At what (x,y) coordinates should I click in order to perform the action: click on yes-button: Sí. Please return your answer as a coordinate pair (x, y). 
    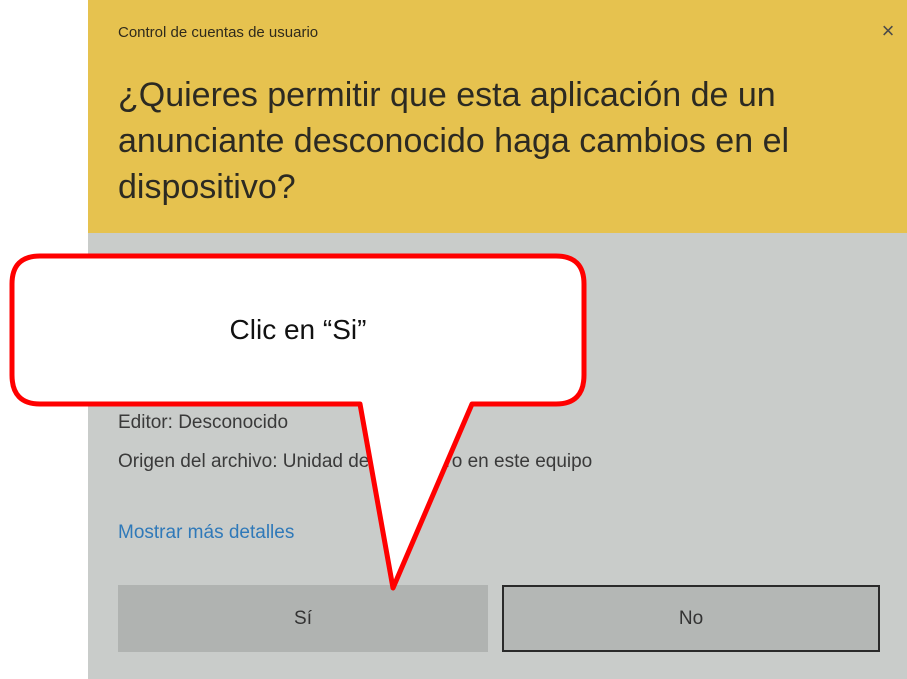
    Looking at the image, I should click on (303, 618).